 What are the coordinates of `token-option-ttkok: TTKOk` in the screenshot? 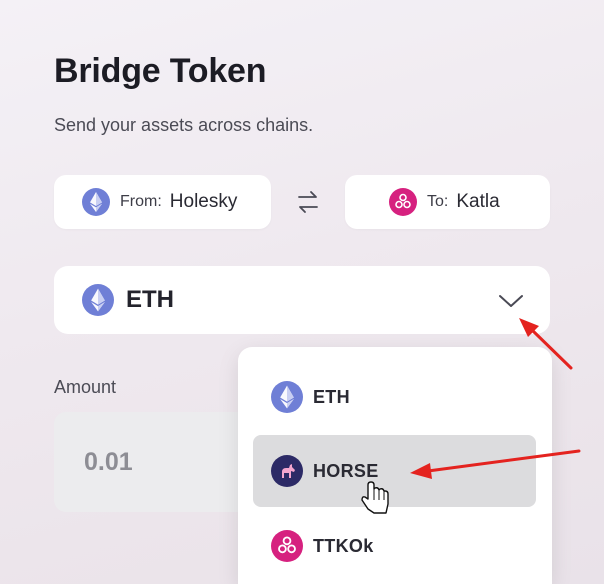 It's located at (394, 546).